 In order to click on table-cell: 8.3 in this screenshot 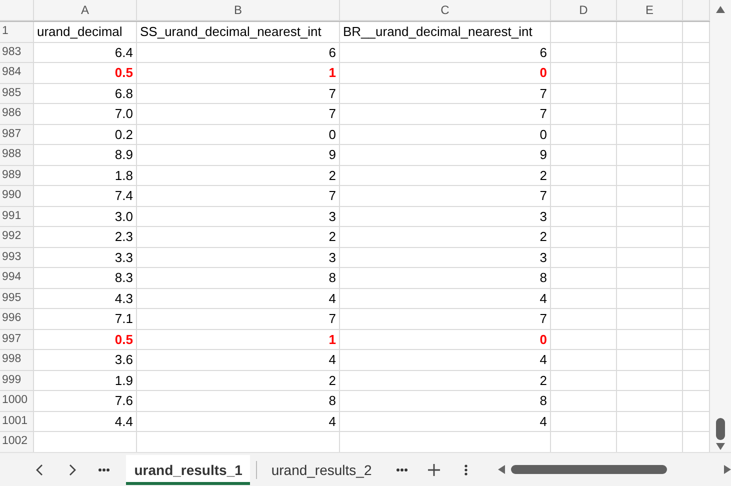, I will do `click(85, 278)`.